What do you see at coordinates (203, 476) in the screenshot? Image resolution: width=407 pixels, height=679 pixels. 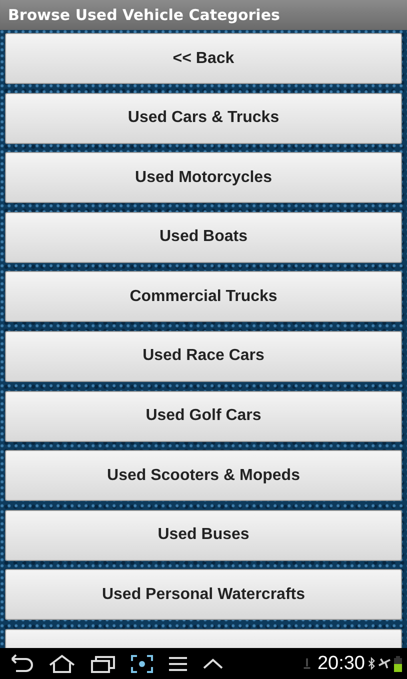 I see `category-button: Used Scooters & Mopeds` at bounding box center [203, 476].